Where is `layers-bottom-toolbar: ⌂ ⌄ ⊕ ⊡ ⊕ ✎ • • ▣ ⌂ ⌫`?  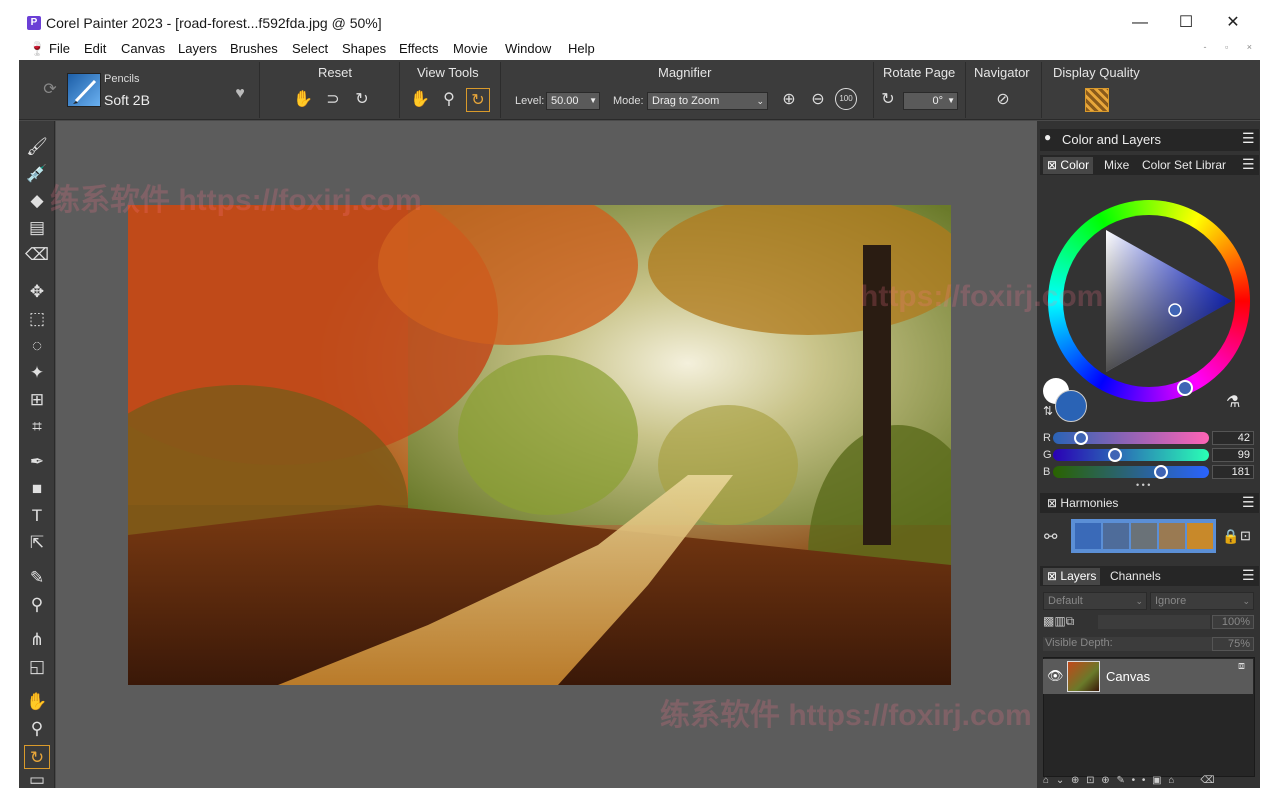 layers-bottom-toolbar: ⌂ ⌄ ⊕ ⊡ ⊕ ✎ • • ▣ ⌂ ⌫ is located at coordinates (1129, 780).